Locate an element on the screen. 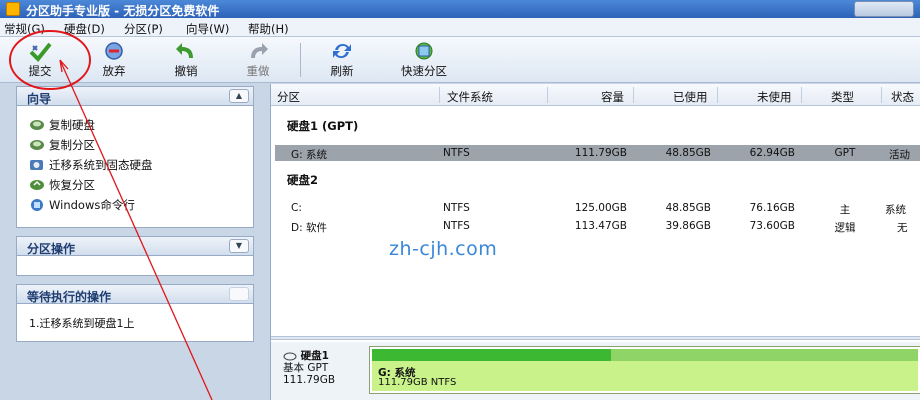  refresh-button: 刷新 is located at coordinates (342, 60).